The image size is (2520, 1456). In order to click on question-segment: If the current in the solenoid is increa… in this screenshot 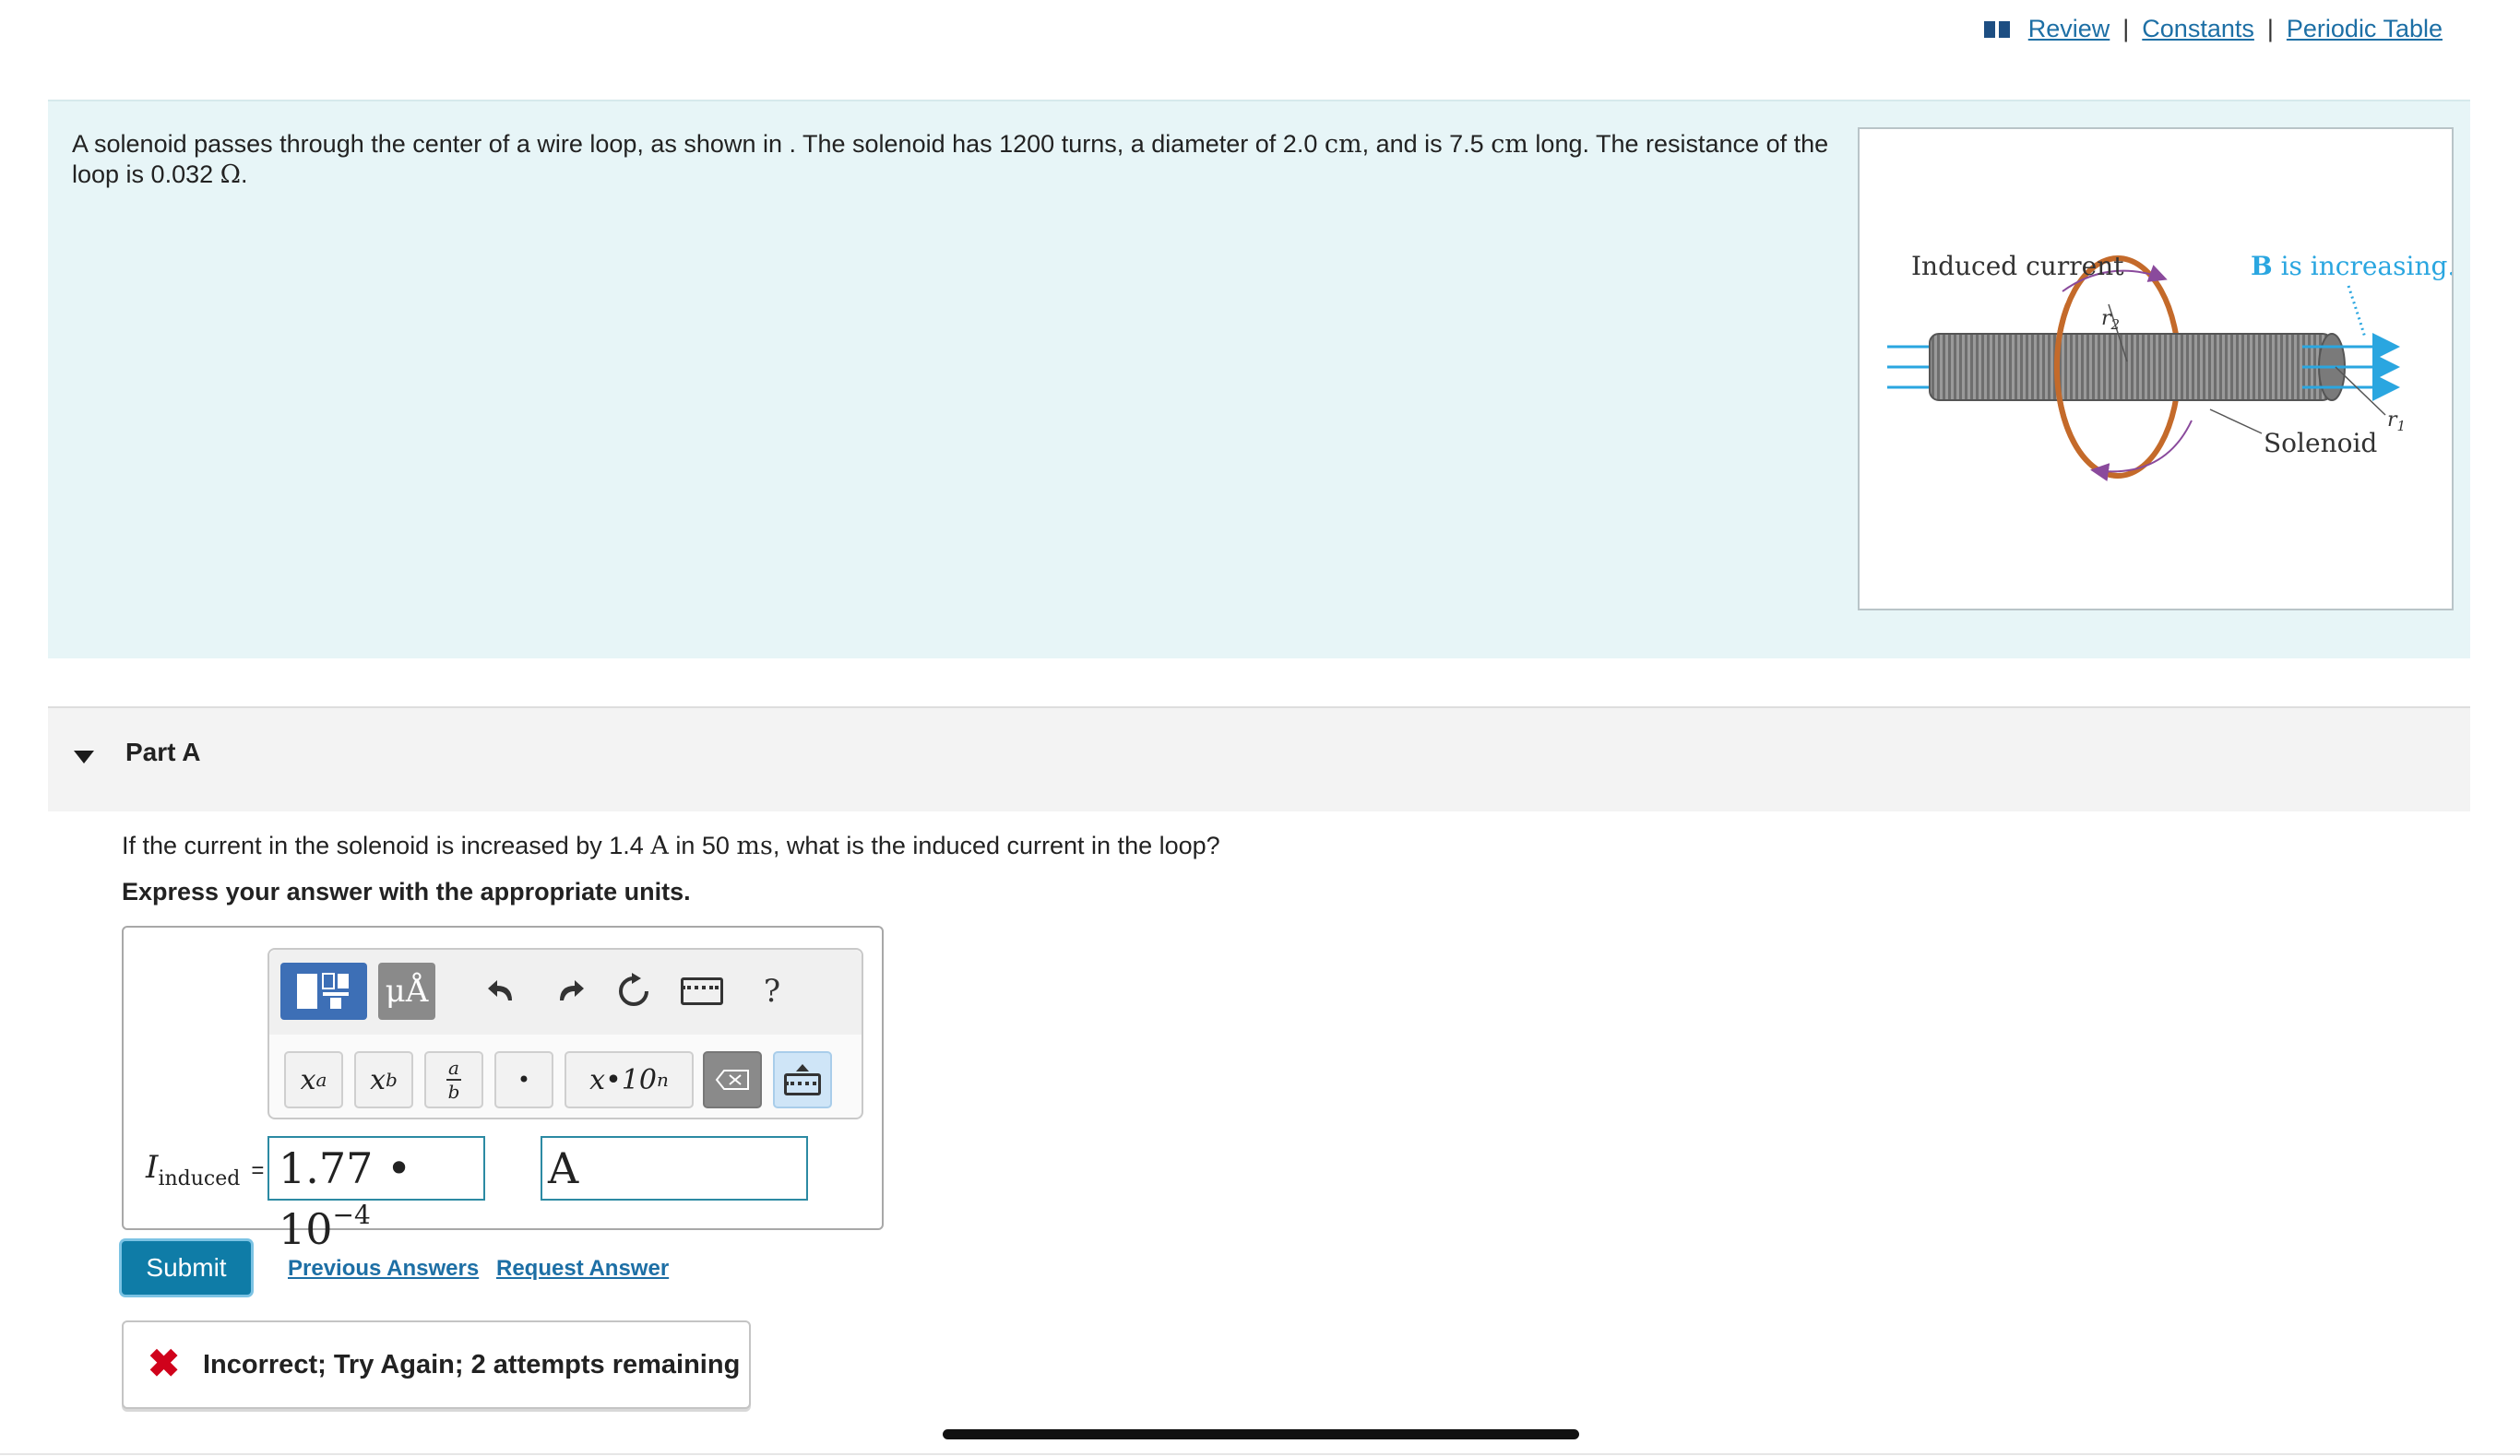, I will do `click(386, 845)`.